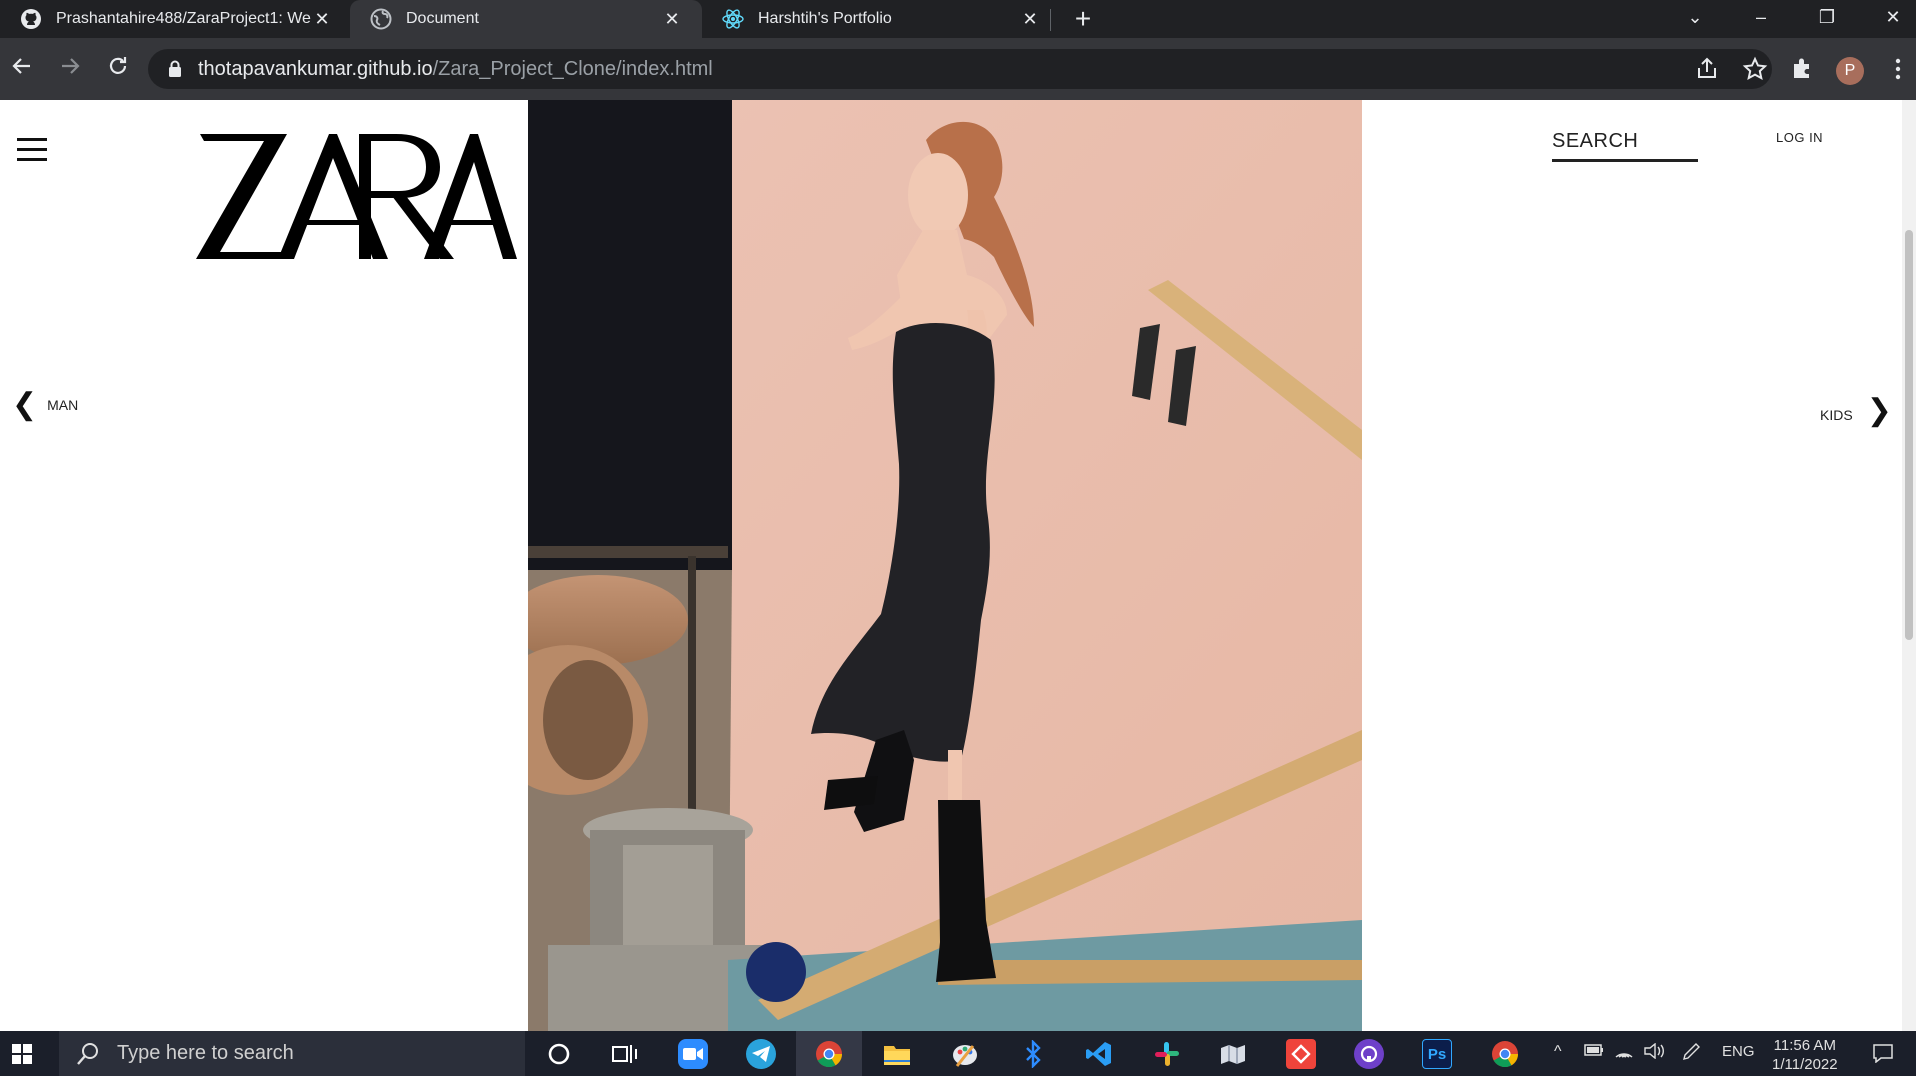  What do you see at coordinates (175, 71) in the screenshot?
I see `lock-icon` at bounding box center [175, 71].